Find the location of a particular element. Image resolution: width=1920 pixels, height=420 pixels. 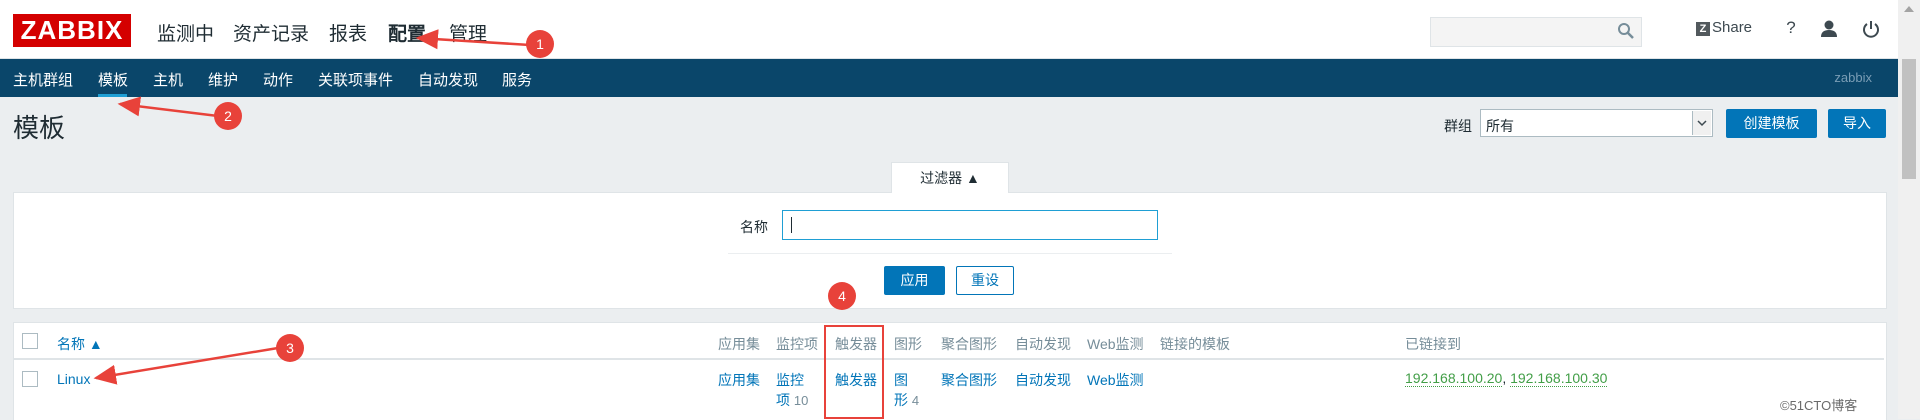

annotation-marker-2: 2 is located at coordinates (228, 116).